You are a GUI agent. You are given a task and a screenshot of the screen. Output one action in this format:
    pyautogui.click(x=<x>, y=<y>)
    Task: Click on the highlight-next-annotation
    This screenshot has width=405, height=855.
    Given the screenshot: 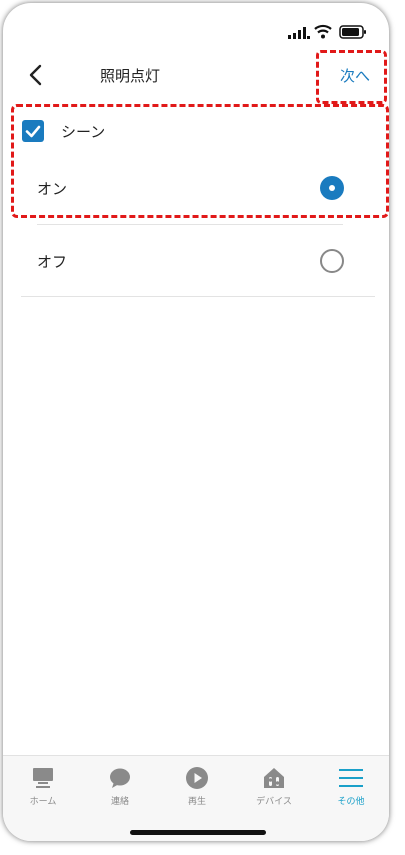 What is the action you would take?
    pyautogui.click(x=351, y=77)
    